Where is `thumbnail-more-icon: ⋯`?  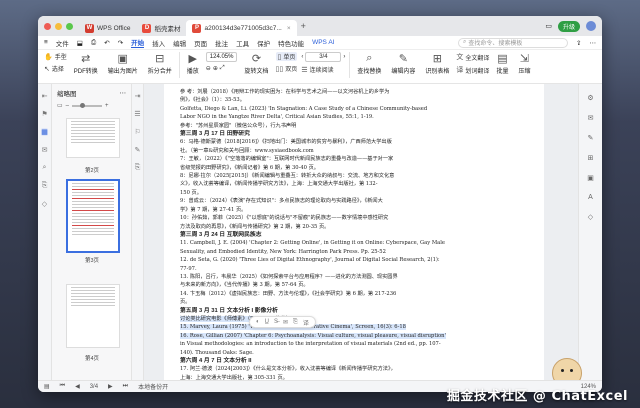 thumbnail-more-icon: ⋯ is located at coordinates (123, 93).